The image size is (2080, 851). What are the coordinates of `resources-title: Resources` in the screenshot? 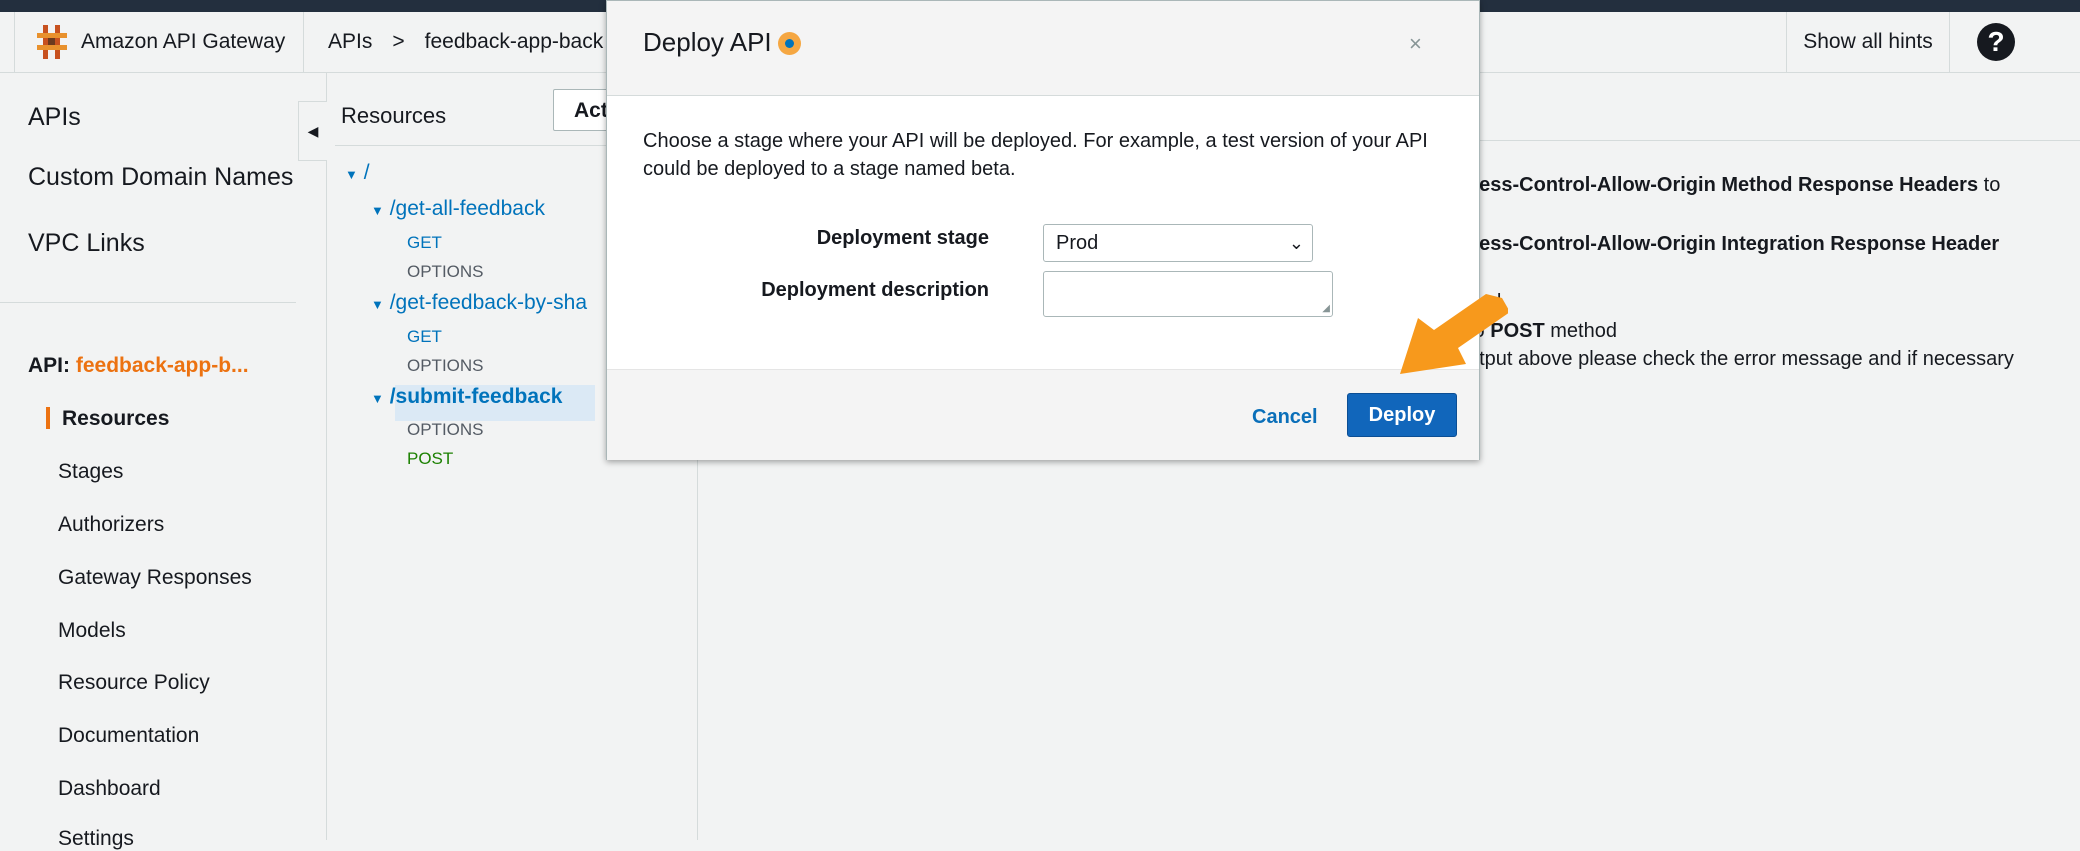 It's located at (394, 115).